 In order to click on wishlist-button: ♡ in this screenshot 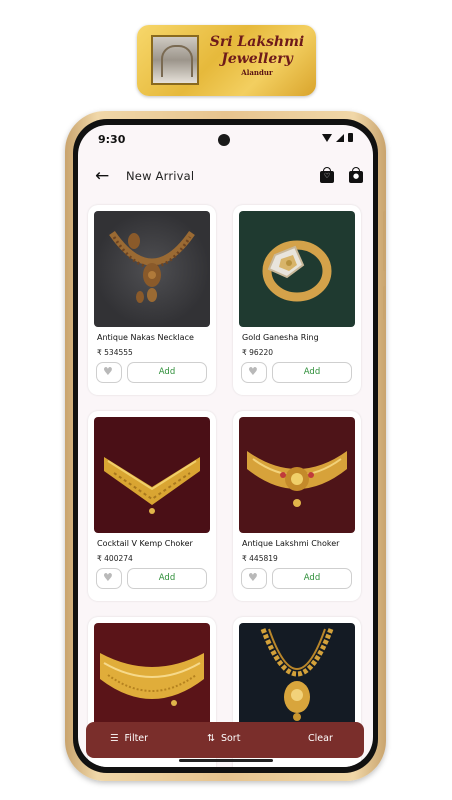, I will do `click(327, 175)`.